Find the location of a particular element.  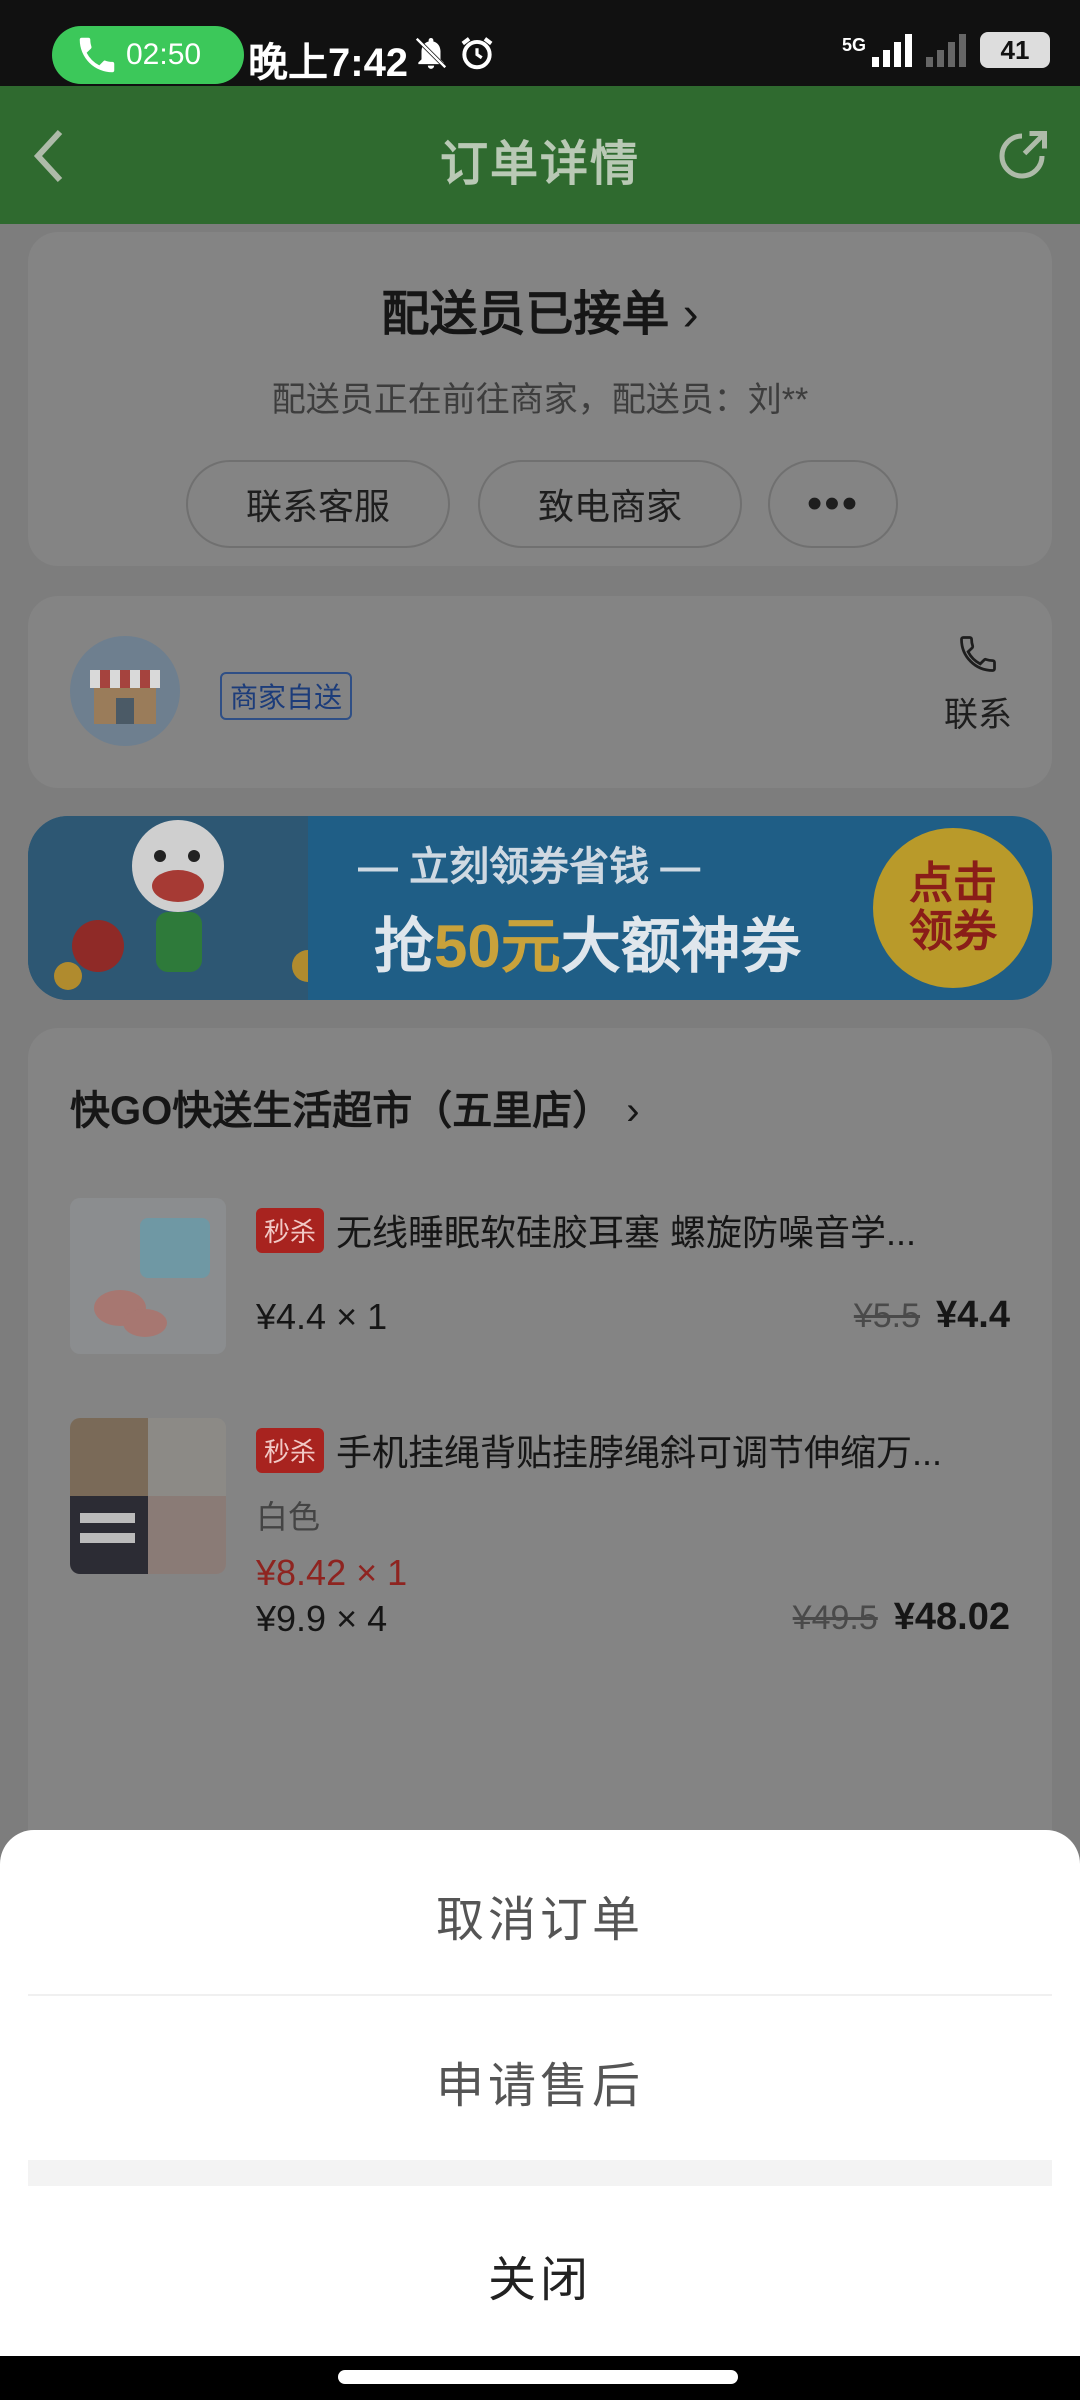

banner-cta: 点击领券 is located at coordinates (953, 908).